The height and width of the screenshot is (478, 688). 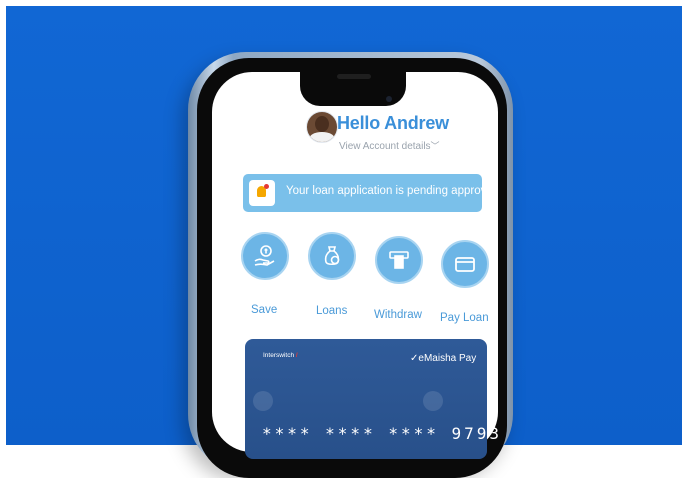 I want to click on card-icon, so click(x=465, y=264).